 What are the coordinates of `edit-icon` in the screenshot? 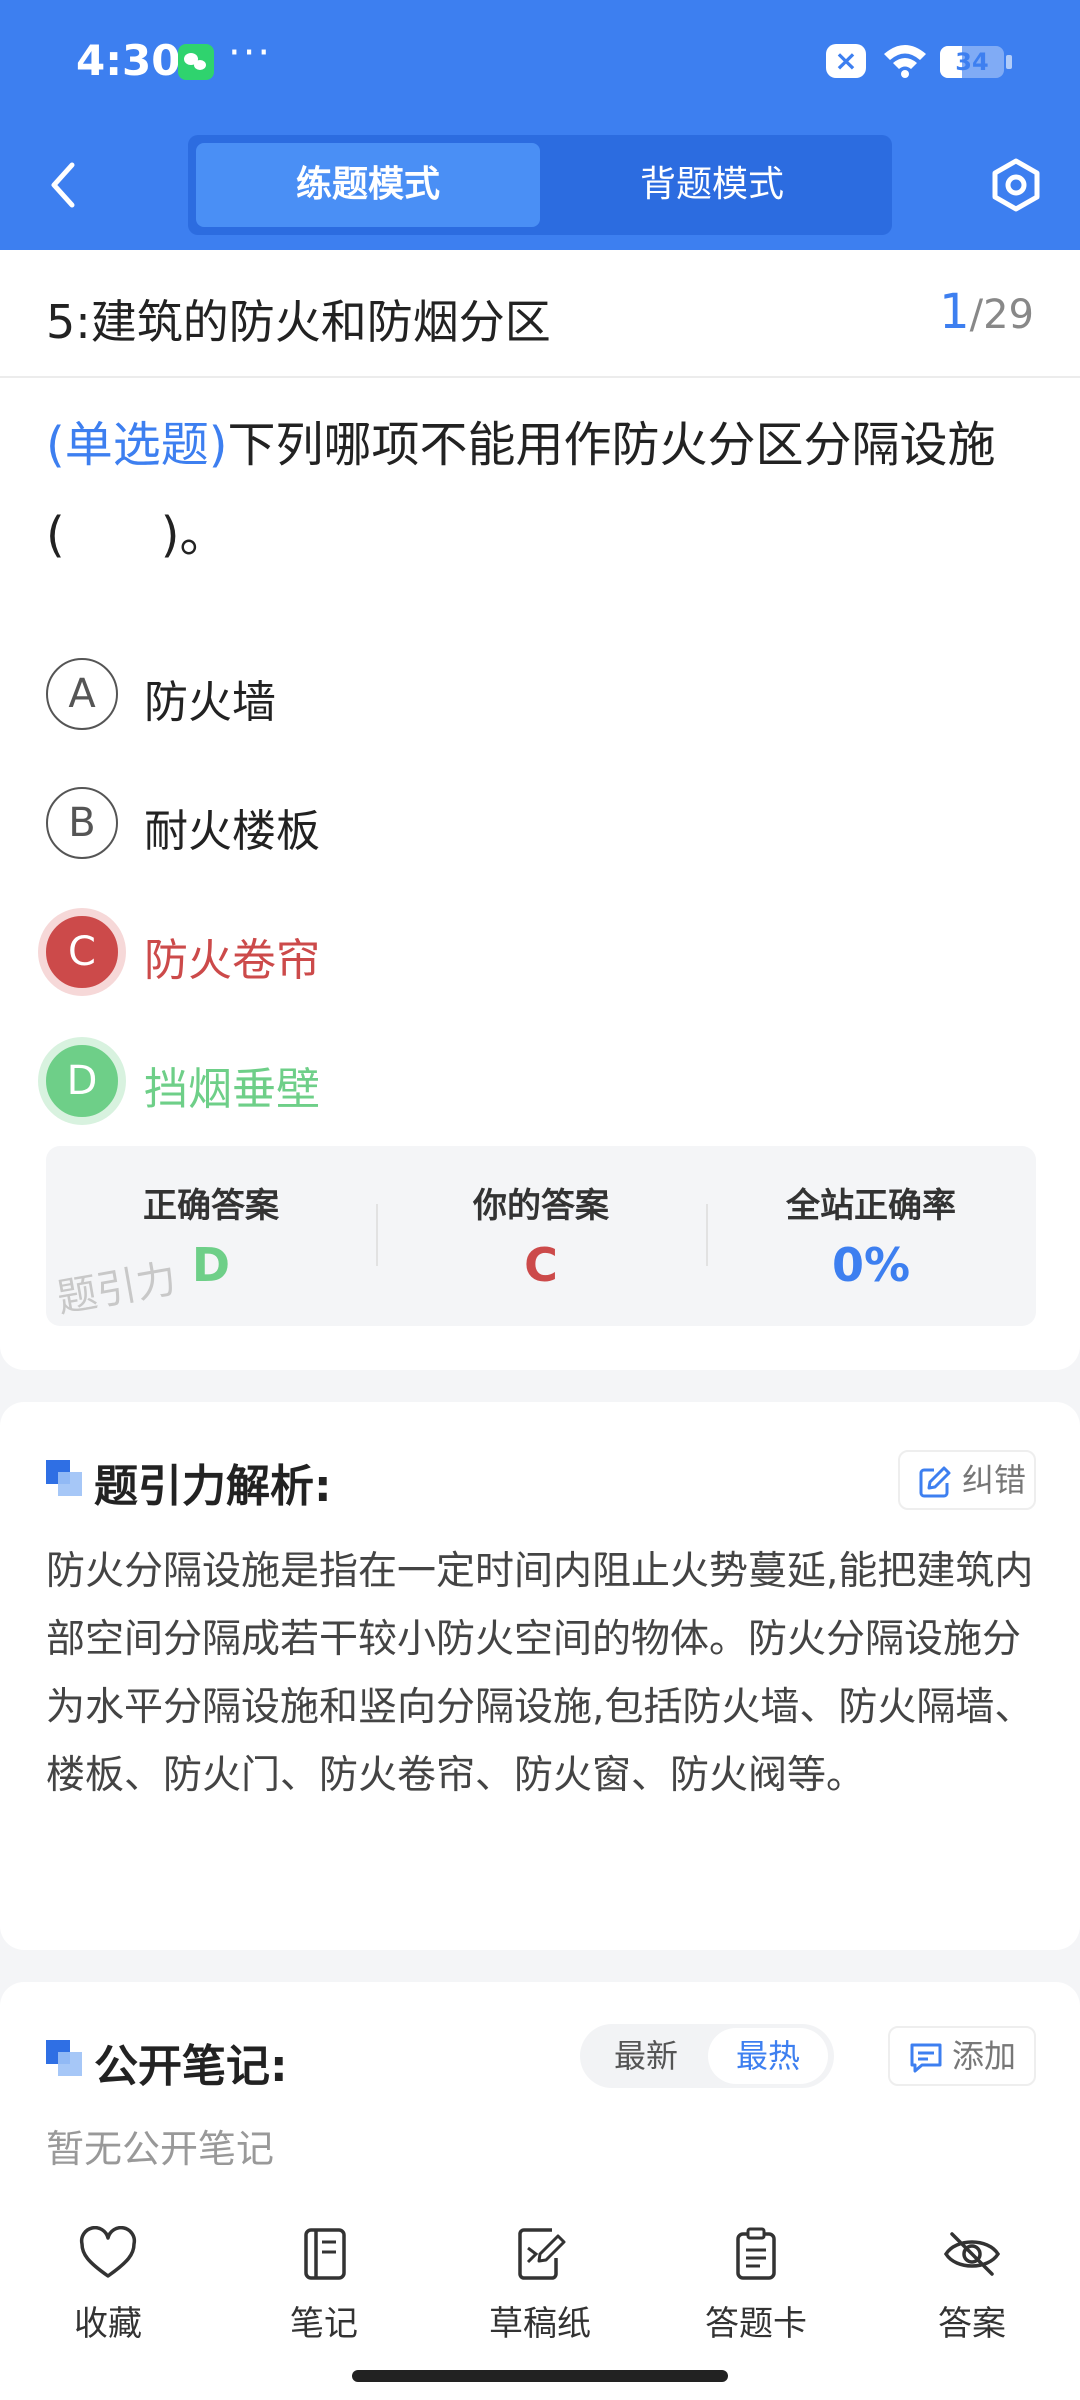 It's located at (935, 1482).